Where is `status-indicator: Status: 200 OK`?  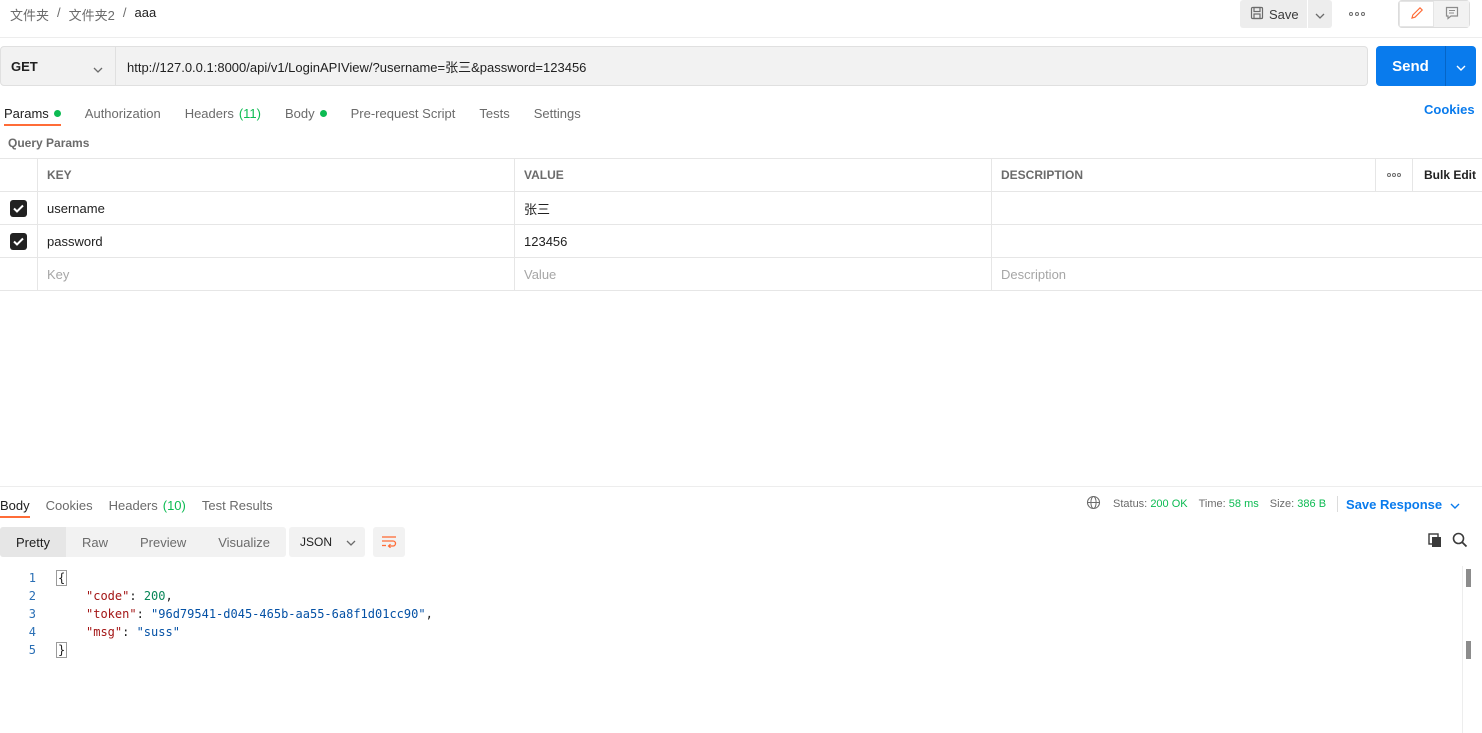
status-indicator: Status: 200 OK is located at coordinates (1150, 504).